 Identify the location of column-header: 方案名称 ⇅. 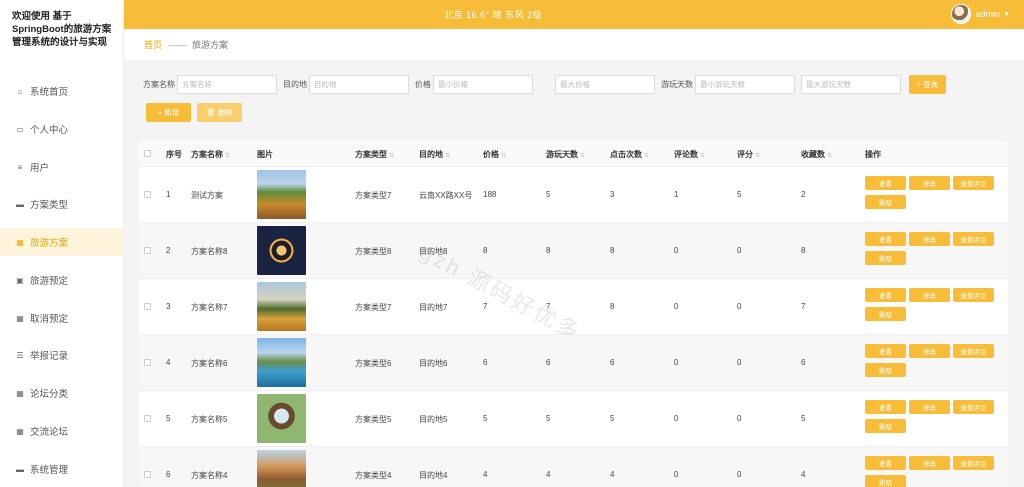
(210, 154).